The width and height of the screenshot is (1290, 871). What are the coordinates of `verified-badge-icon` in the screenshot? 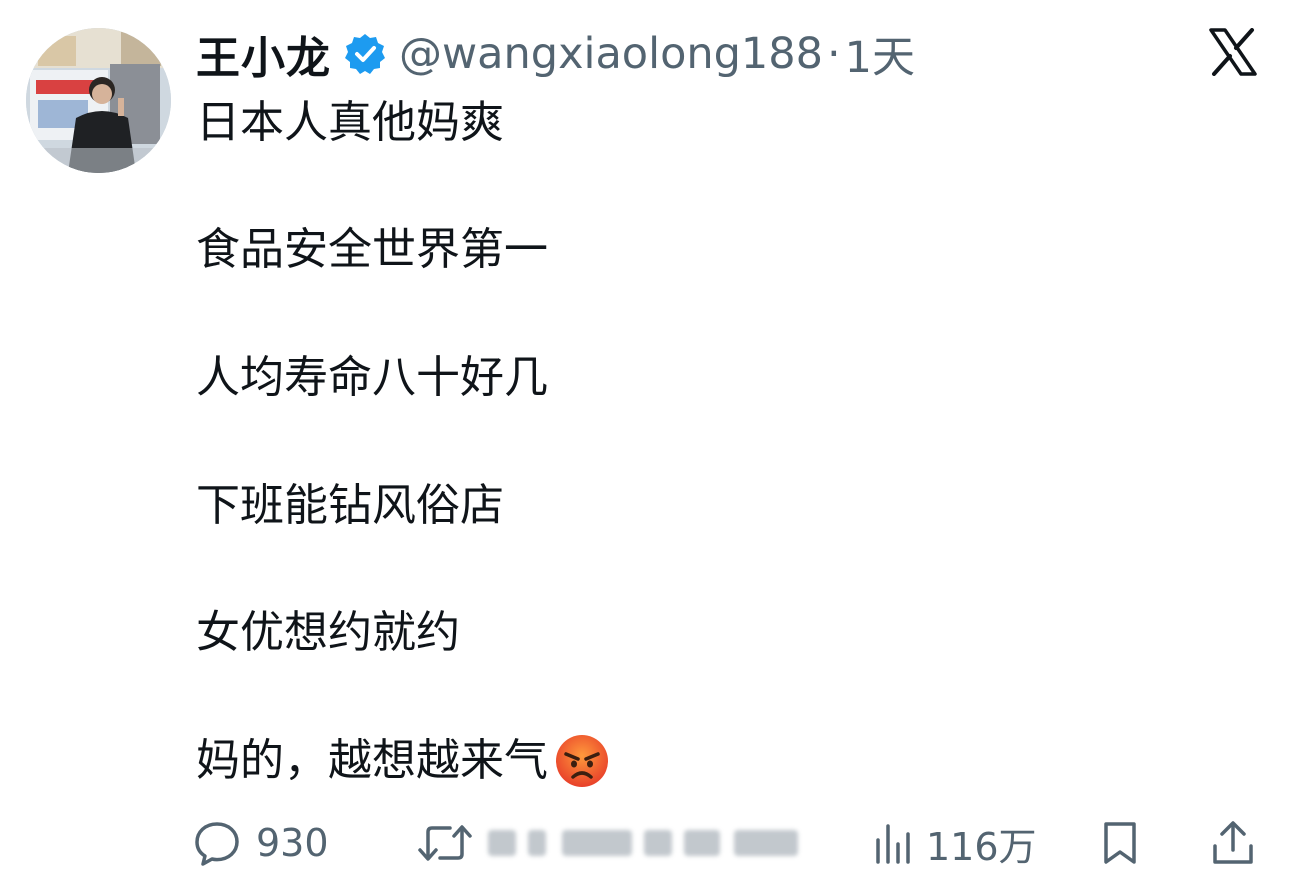 It's located at (365, 54).